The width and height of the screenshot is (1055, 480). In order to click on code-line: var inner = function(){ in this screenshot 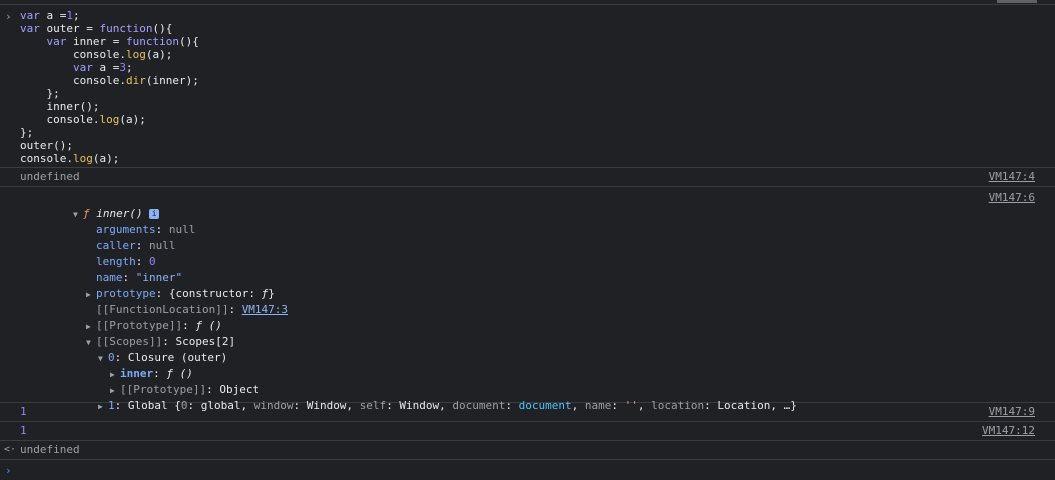, I will do `click(537, 41)`.